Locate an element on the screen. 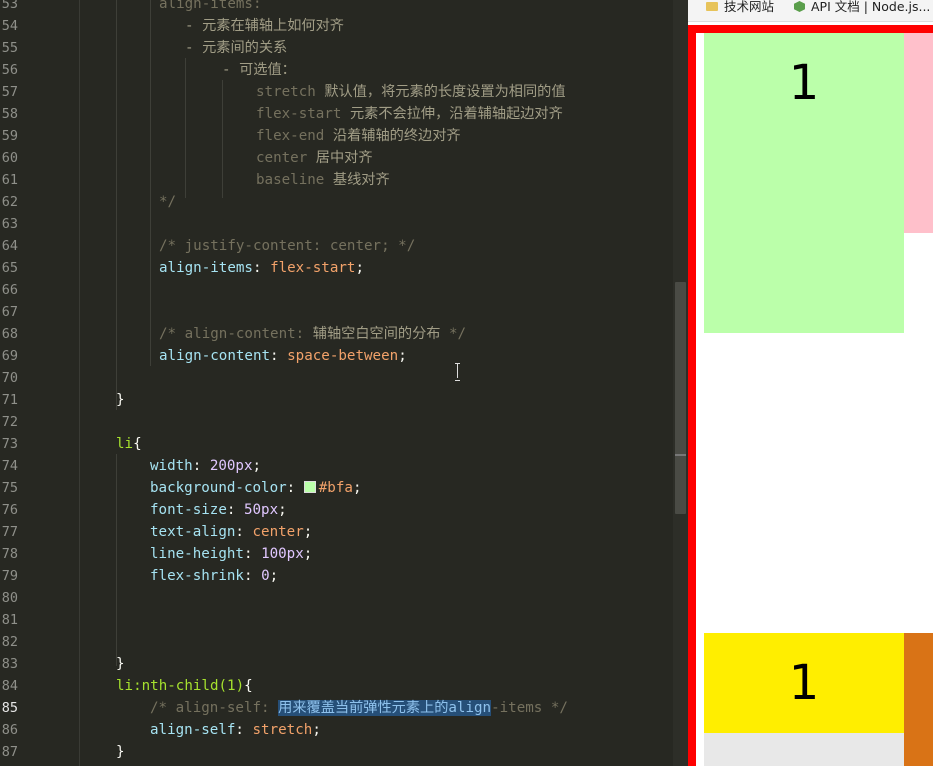 This screenshot has height=766, width=933. color-swatch-icon is located at coordinates (309, 487).